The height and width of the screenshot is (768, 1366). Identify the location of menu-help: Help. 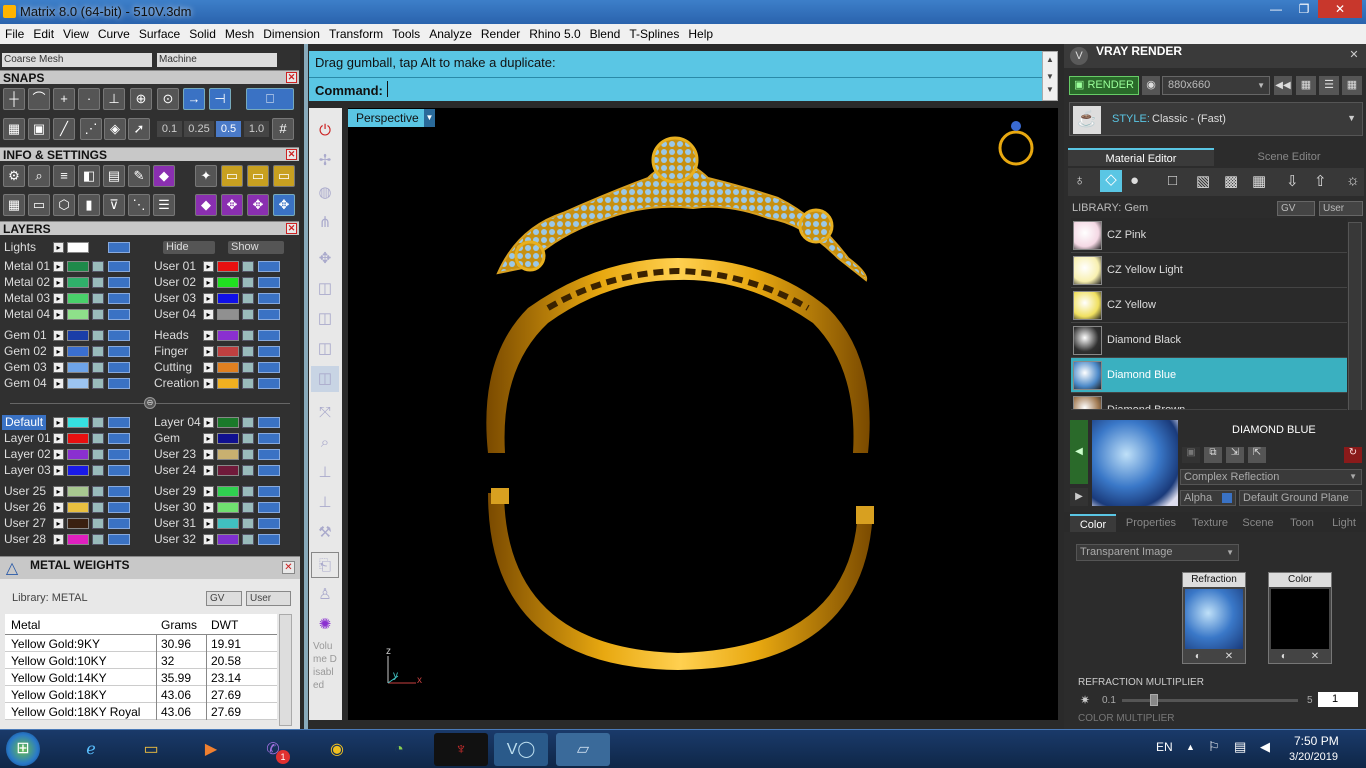
(700, 32).